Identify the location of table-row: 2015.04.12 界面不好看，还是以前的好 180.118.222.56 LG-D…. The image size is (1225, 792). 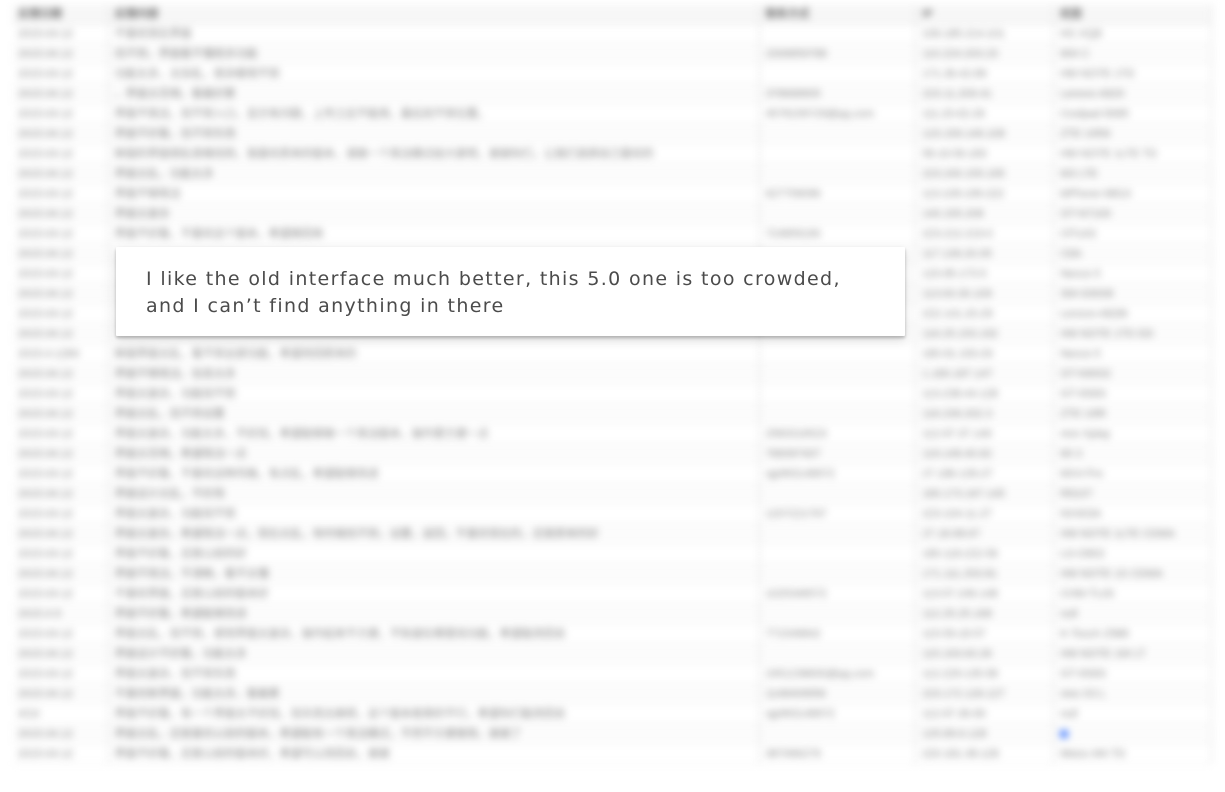
(612, 553).